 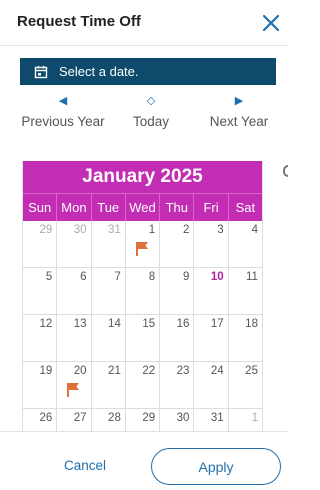 What do you see at coordinates (217, 324) in the screenshot?
I see `day-number: 17` at bounding box center [217, 324].